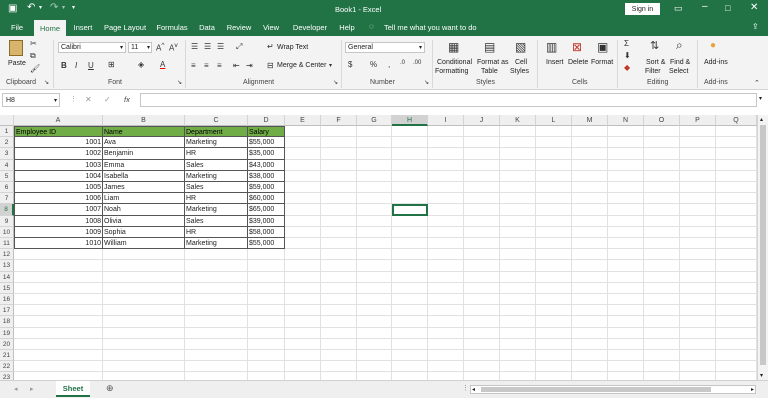 The image size is (768, 398). Describe the element at coordinates (301, 65) in the screenshot. I see `merge-center-button: Merge & Center` at that location.